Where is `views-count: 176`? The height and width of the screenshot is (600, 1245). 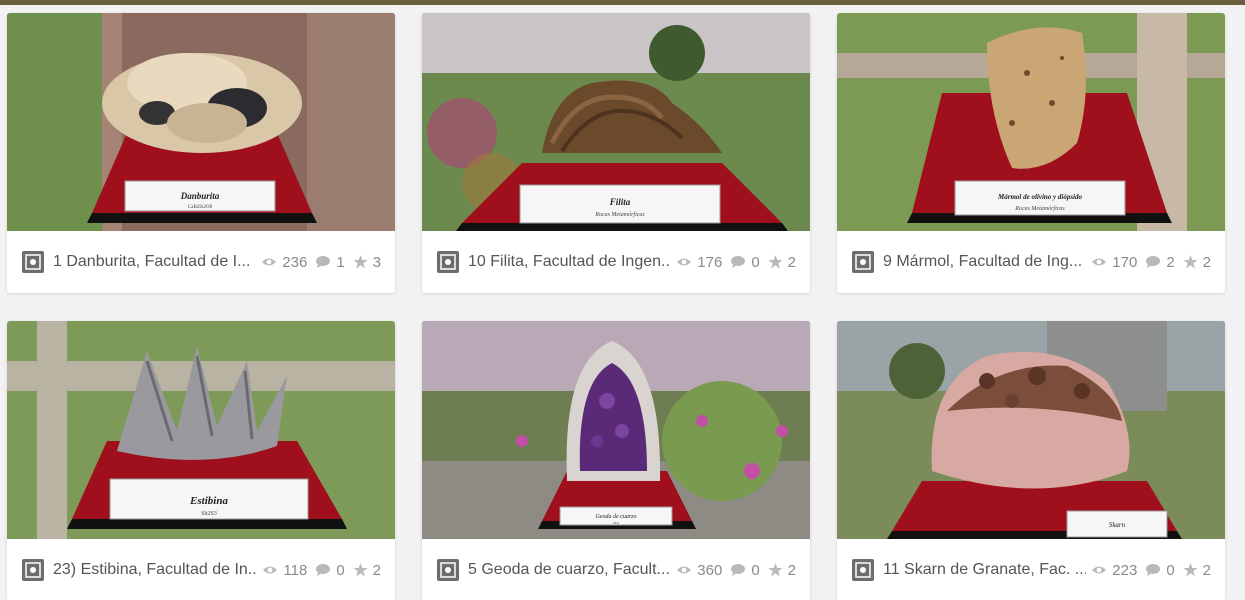 views-count: 176 is located at coordinates (699, 262).